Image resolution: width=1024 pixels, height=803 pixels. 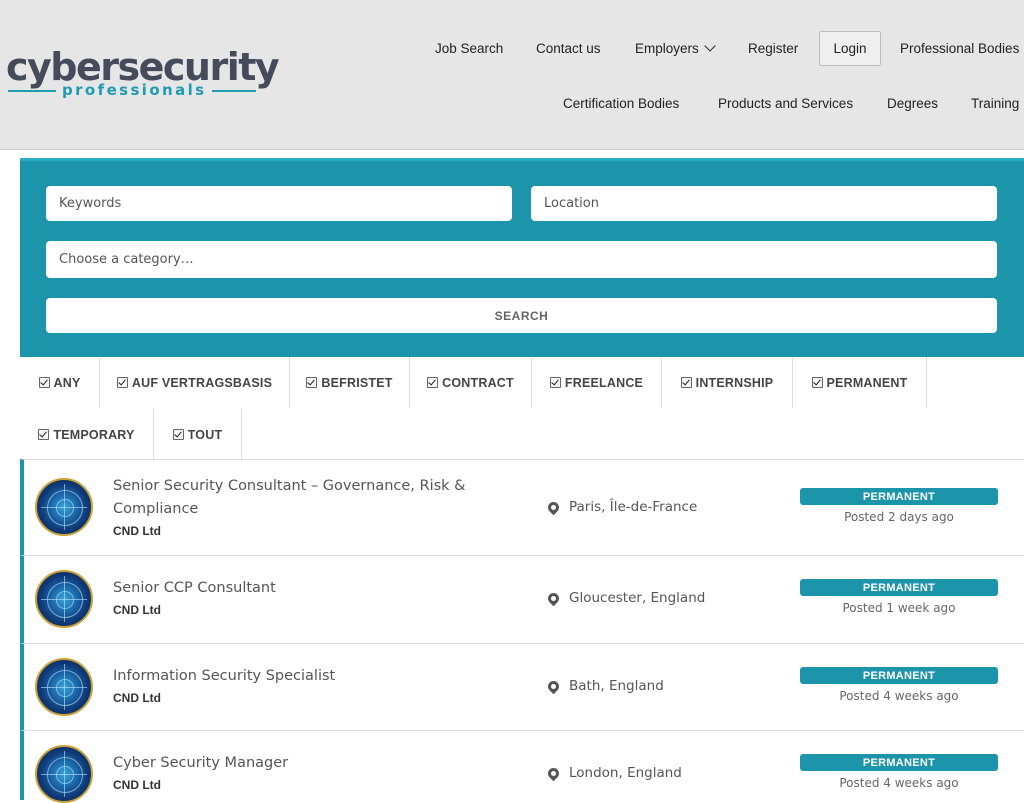 What do you see at coordinates (143, 74) in the screenshot?
I see `site-logo: cybersecurity professionals` at bounding box center [143, 74].